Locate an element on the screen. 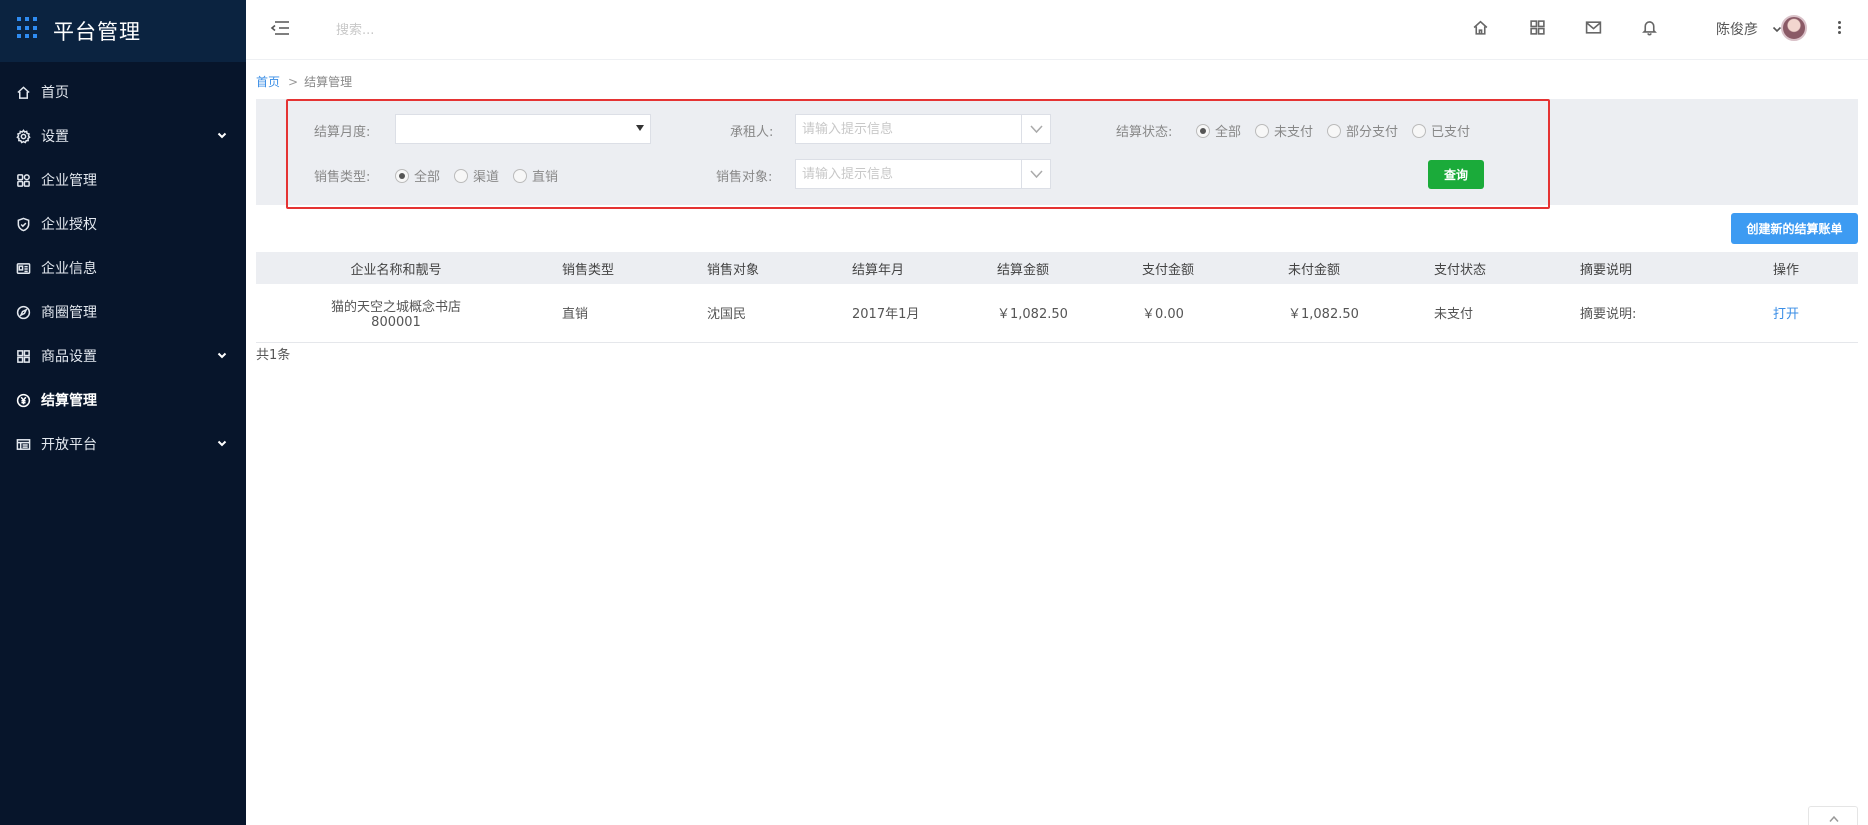  sidebar-item-settlement-management: 结算管理 is located at coordinates (123, 400).